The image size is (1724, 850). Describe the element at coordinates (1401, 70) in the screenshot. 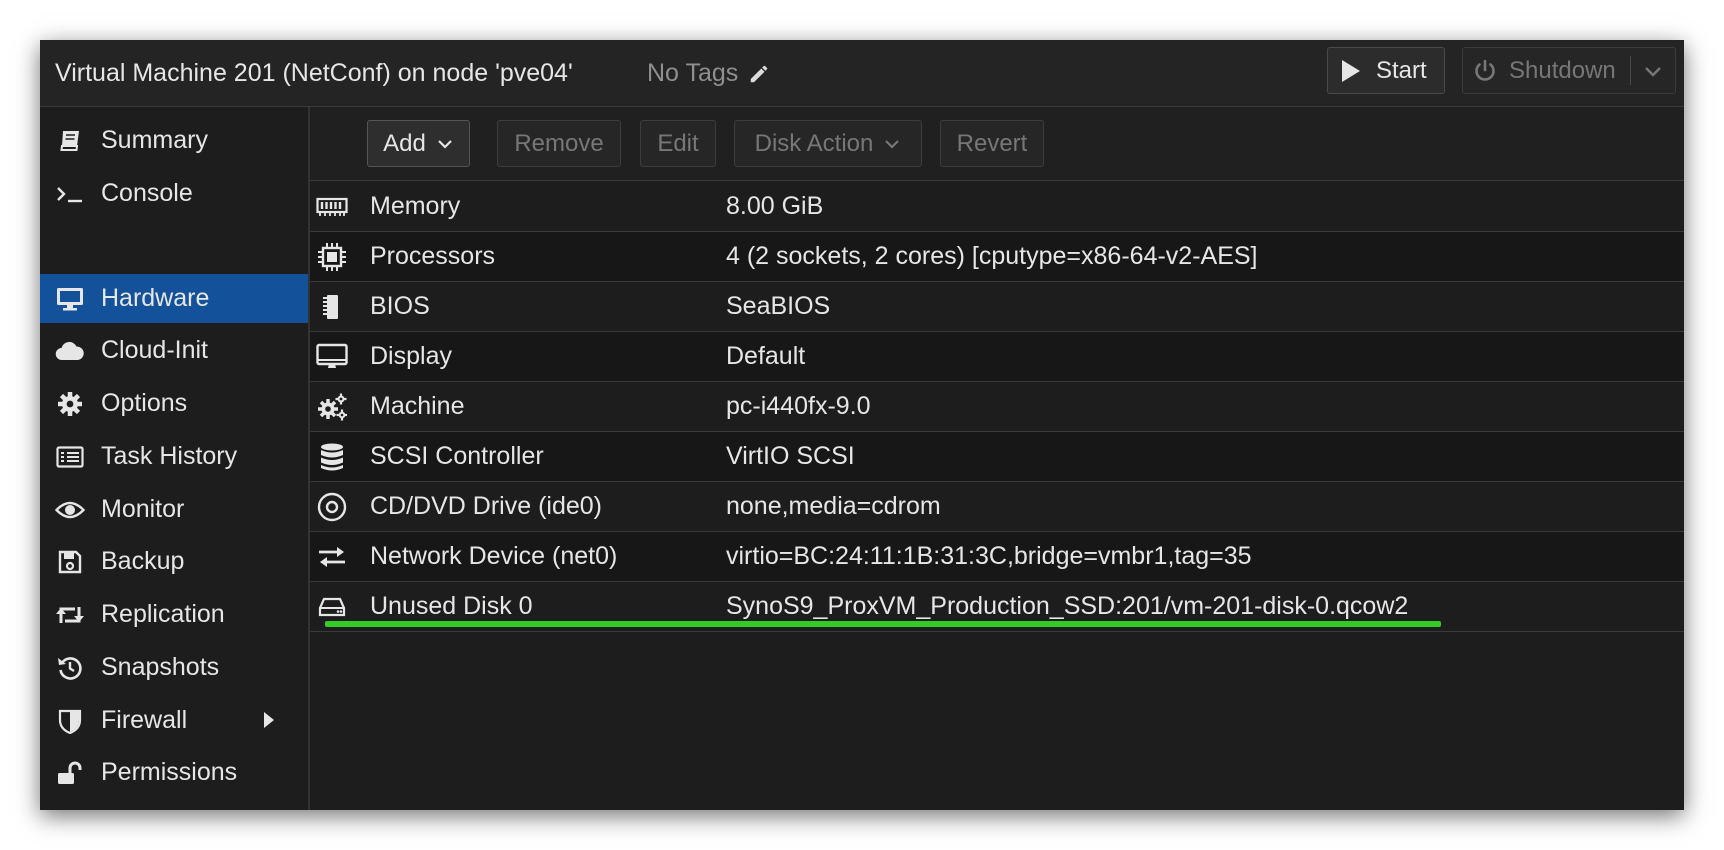

I see `start-label: Start` at that location.